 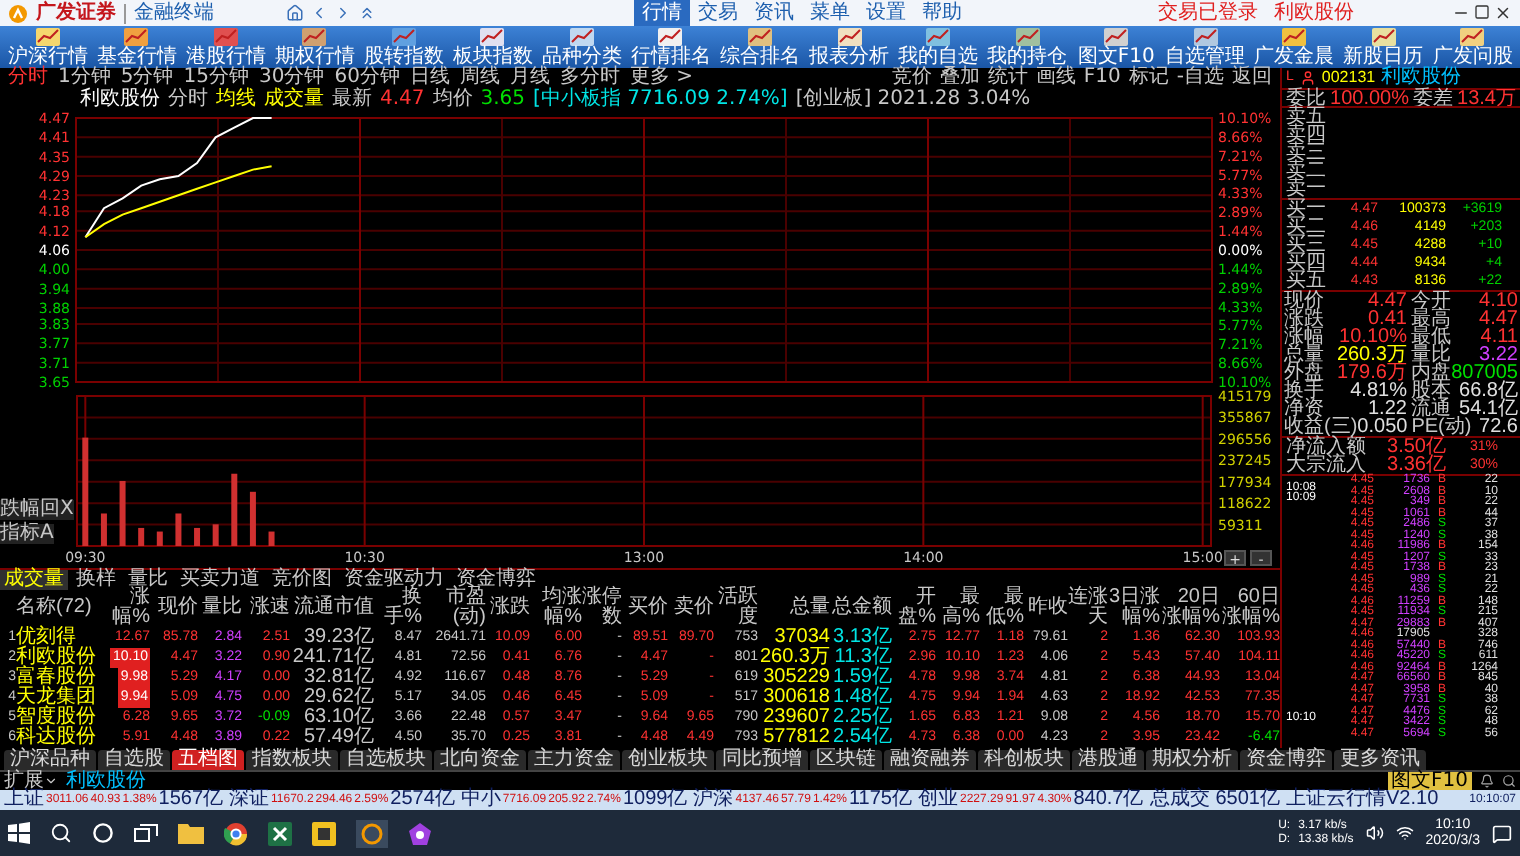 What do you see at coordinates (1488, 391) in the screenshot?
I see `quote-value: 66.8亿` at bounding box center [1488, 391].